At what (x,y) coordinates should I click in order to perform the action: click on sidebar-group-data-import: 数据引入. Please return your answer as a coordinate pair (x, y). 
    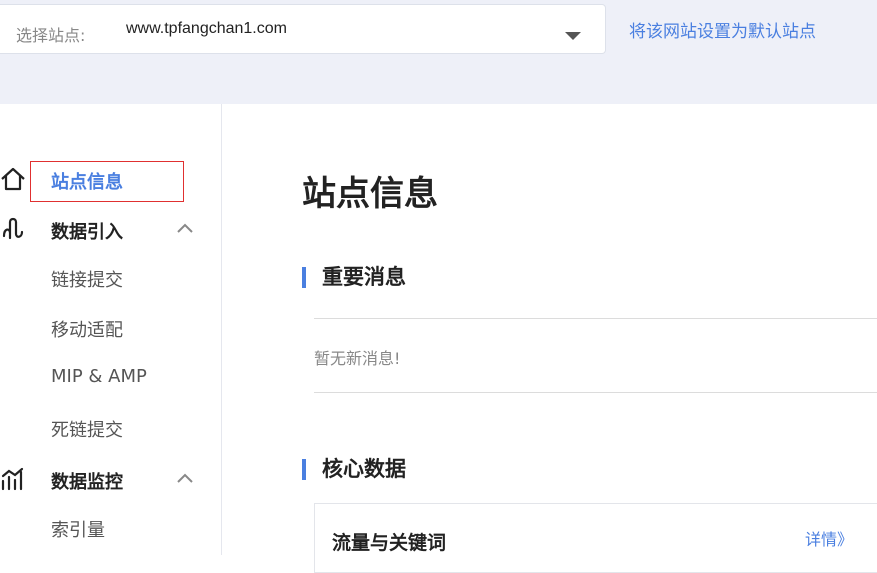
    Looking at the image, I should click on (111, 228).